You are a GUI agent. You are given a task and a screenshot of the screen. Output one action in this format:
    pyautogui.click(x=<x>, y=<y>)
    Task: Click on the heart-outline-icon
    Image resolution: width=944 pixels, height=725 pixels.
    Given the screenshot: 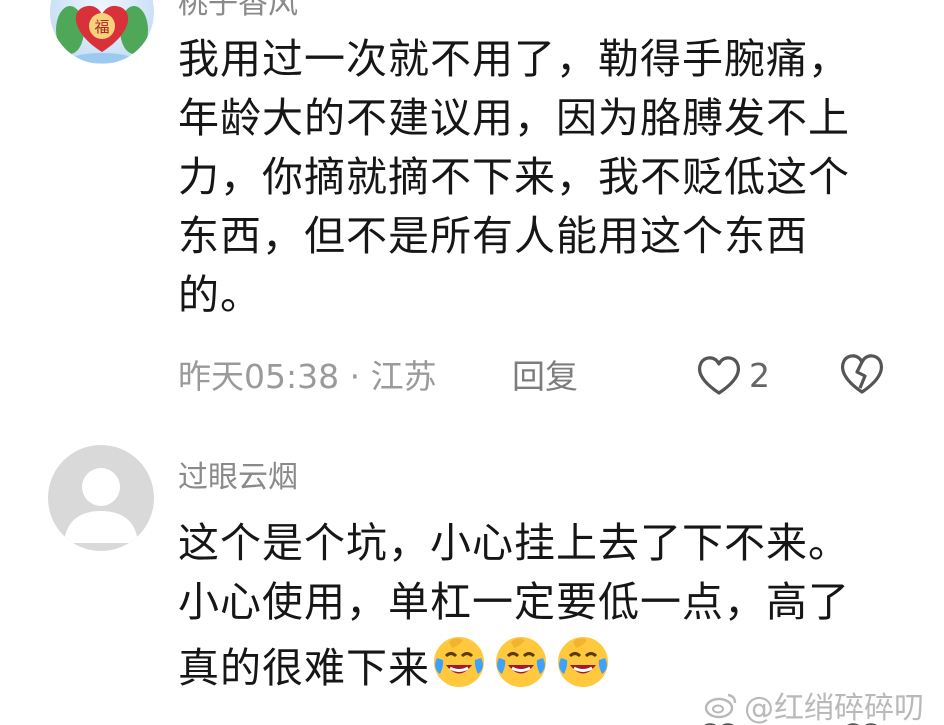 What is the action you would take?
    pyautogui.click(x=719, y=375)
    